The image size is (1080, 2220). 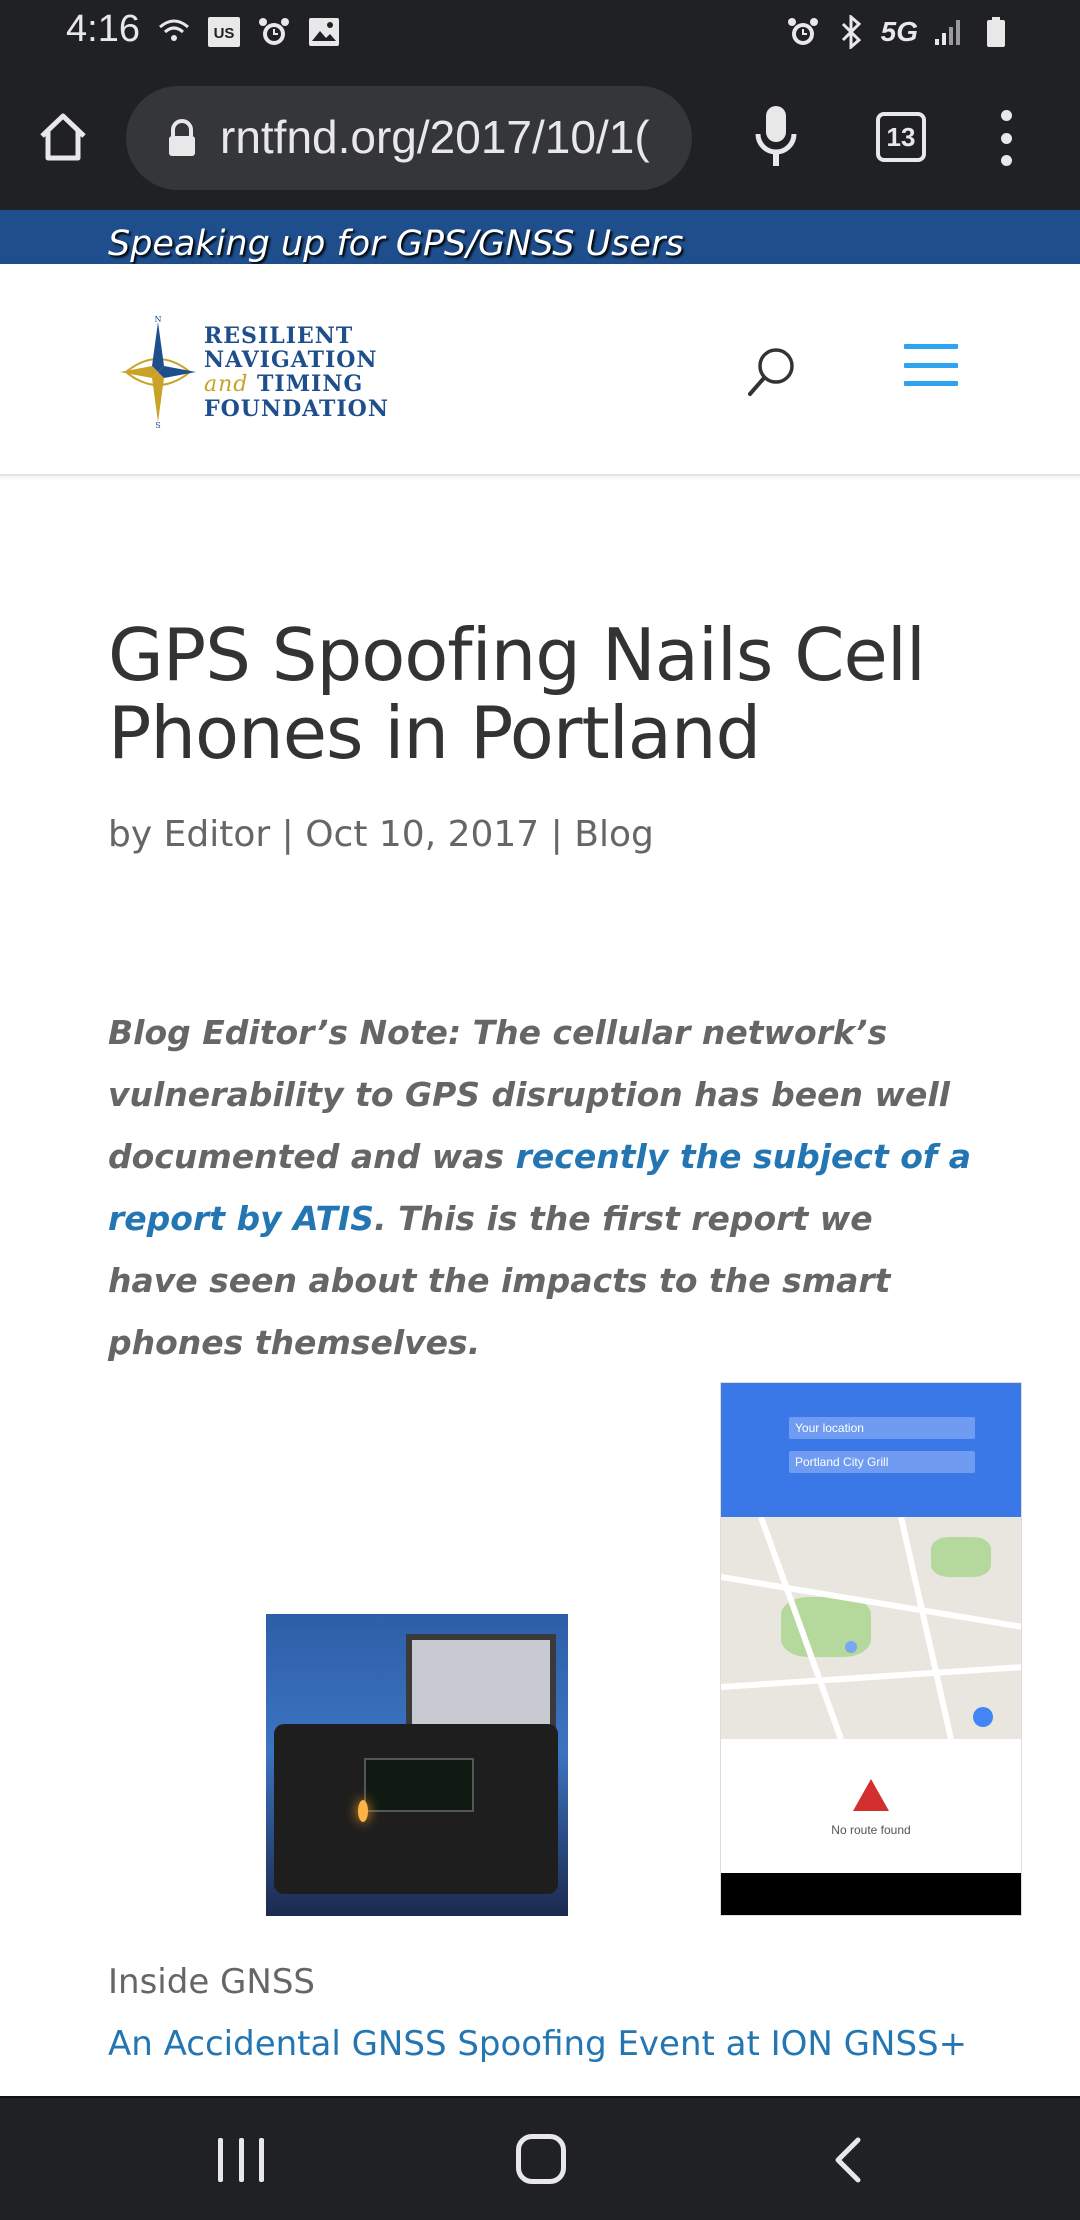 I want to click on network-type-label: 5G, so click(x=899, y=31).